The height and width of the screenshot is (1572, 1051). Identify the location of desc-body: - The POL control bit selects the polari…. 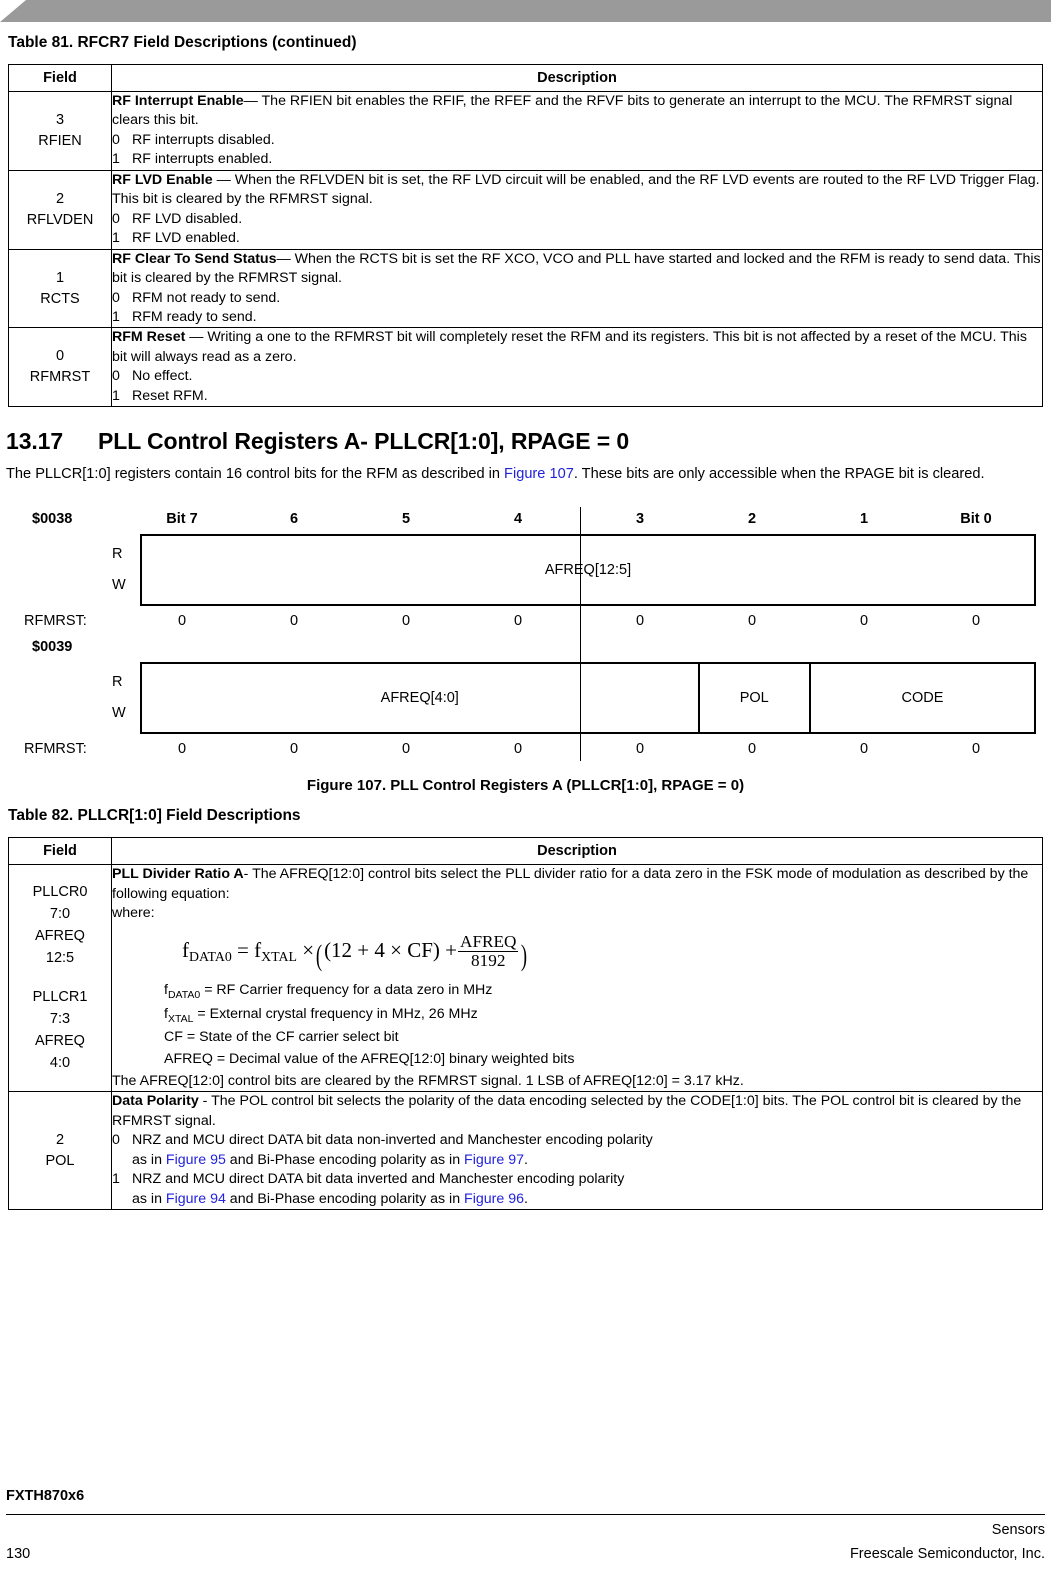
(567, 1111).